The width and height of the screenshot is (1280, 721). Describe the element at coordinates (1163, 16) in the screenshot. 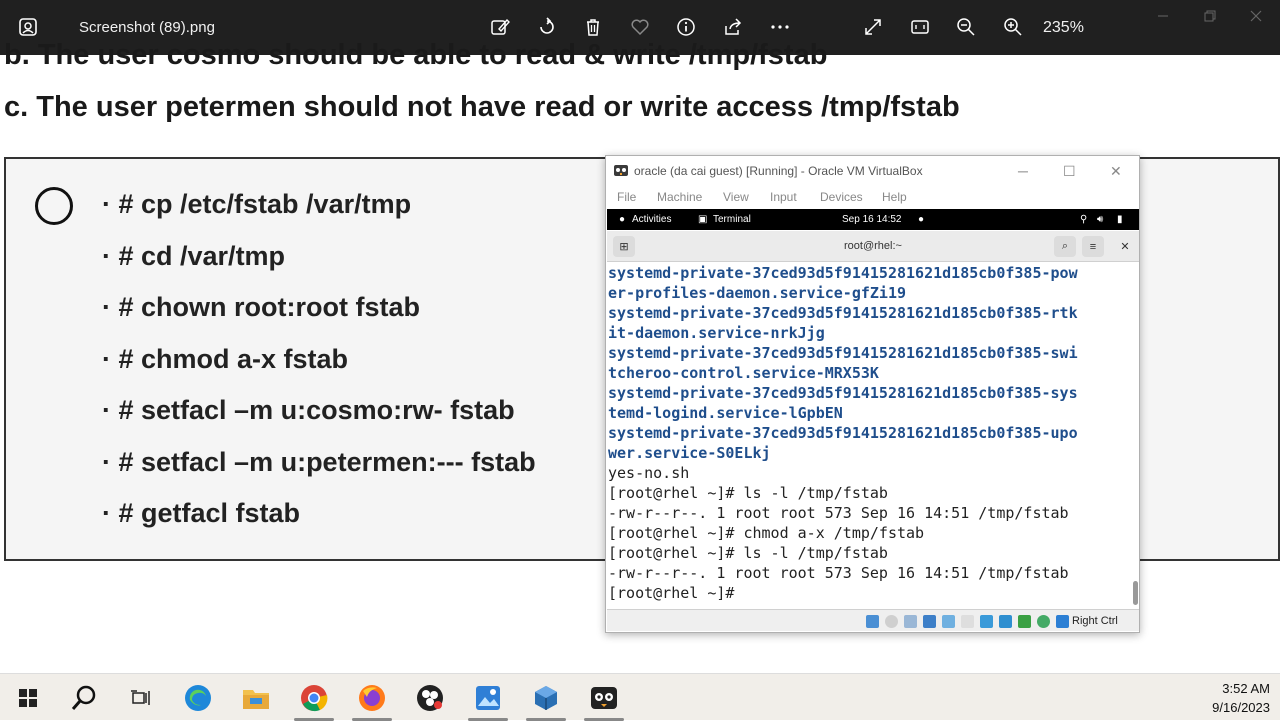

I see `minimize-icon` at that location.